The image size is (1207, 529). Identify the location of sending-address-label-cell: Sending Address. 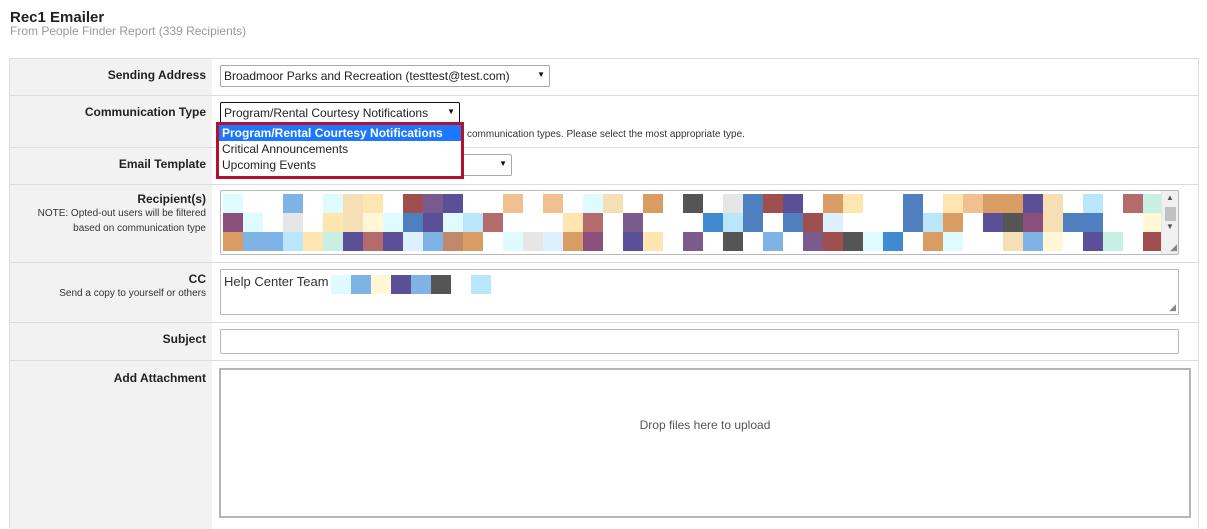
(111, 77).